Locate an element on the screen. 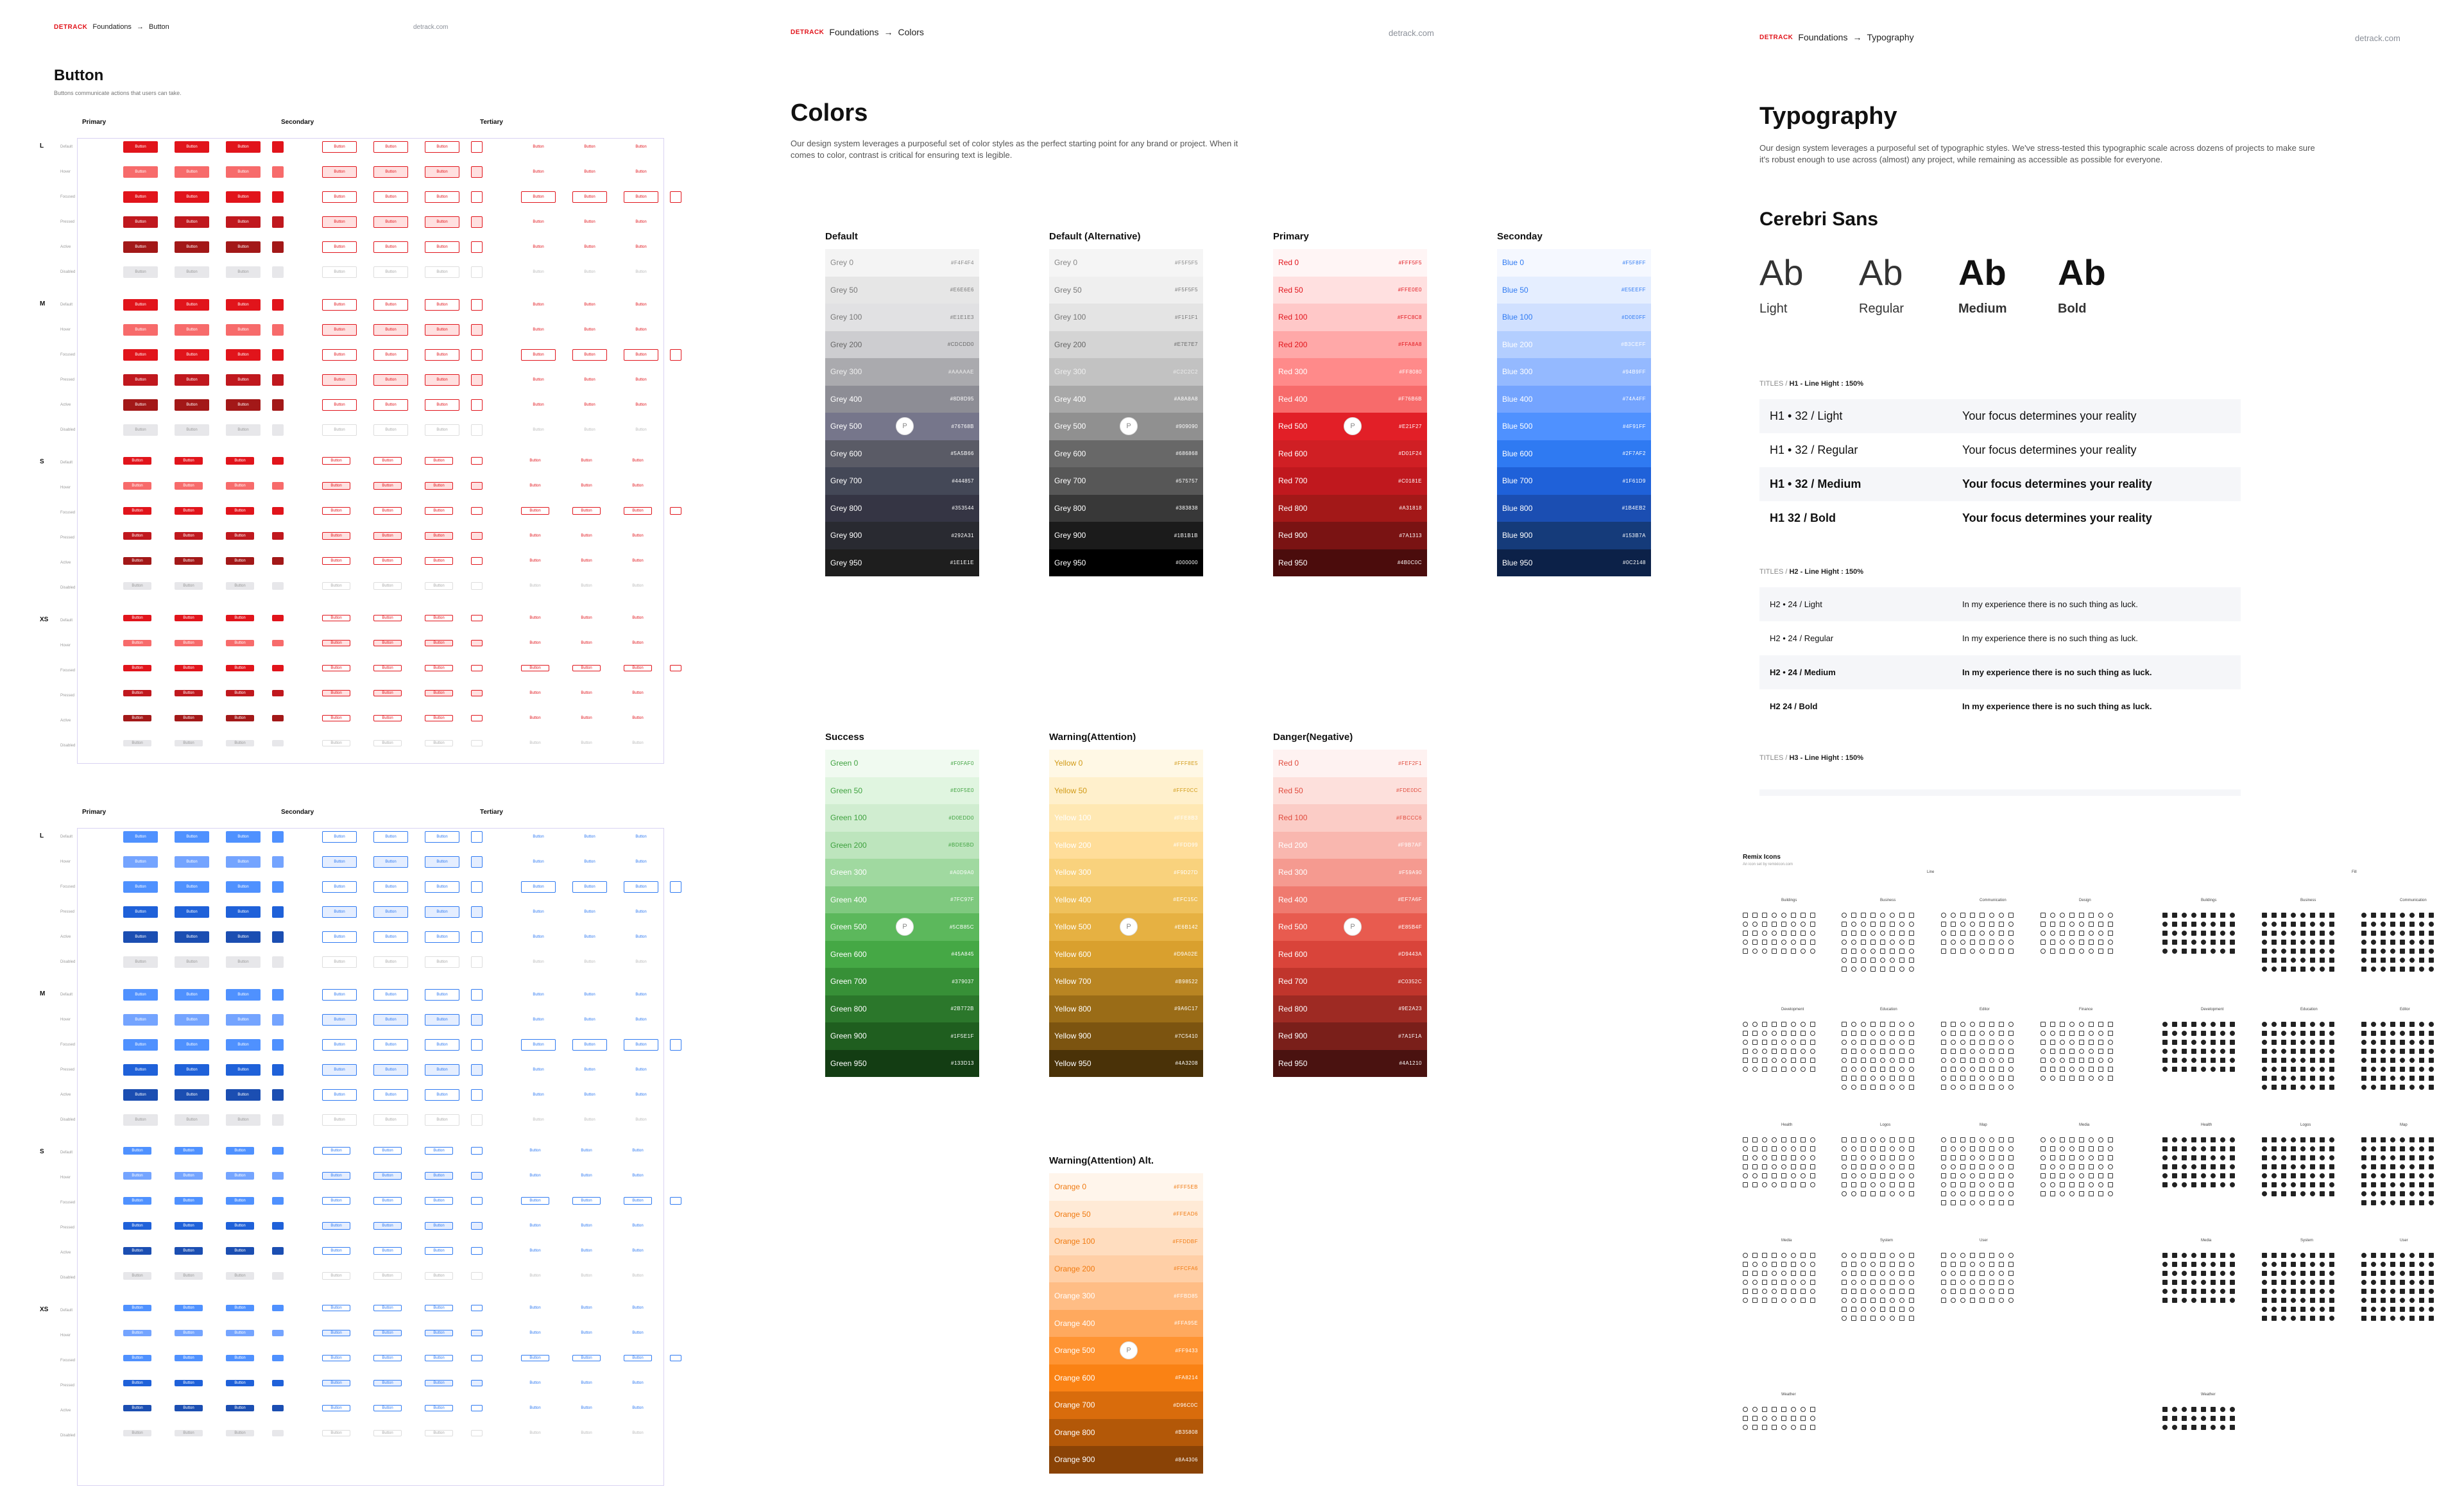 This screenshot has height=1489, width=2464. breadcrumb-item: Foundations is located at coordinates (854, 32).